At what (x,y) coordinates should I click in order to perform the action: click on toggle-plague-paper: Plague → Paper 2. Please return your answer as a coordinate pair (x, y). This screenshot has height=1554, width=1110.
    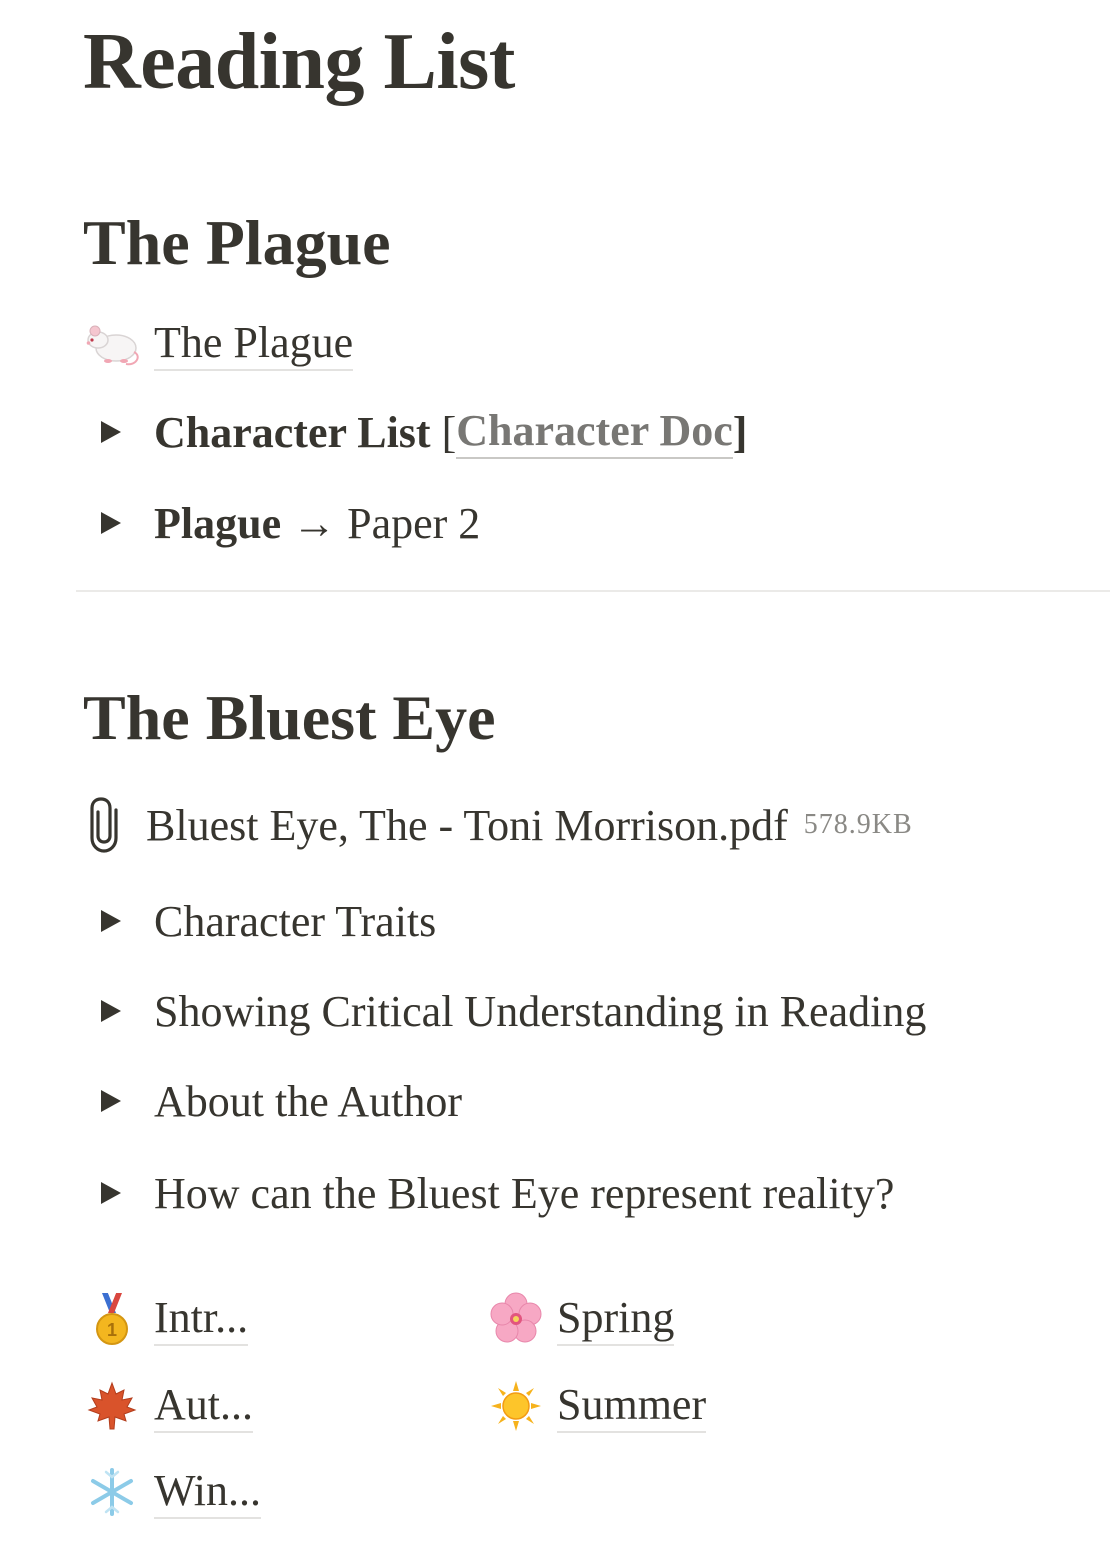
    Looking at the image, I should click on (283, 523).